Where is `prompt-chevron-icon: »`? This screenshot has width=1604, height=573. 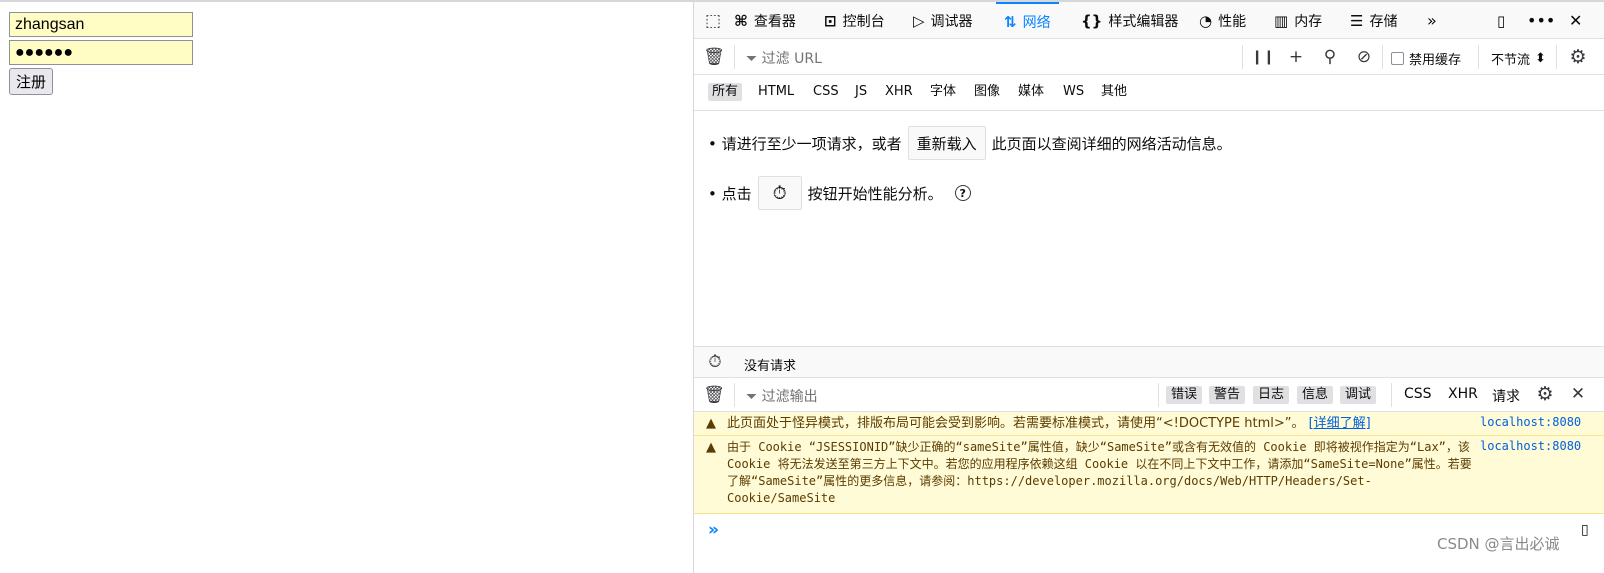 prompt-chevron-icon: » is located at coordinates (713, 530).